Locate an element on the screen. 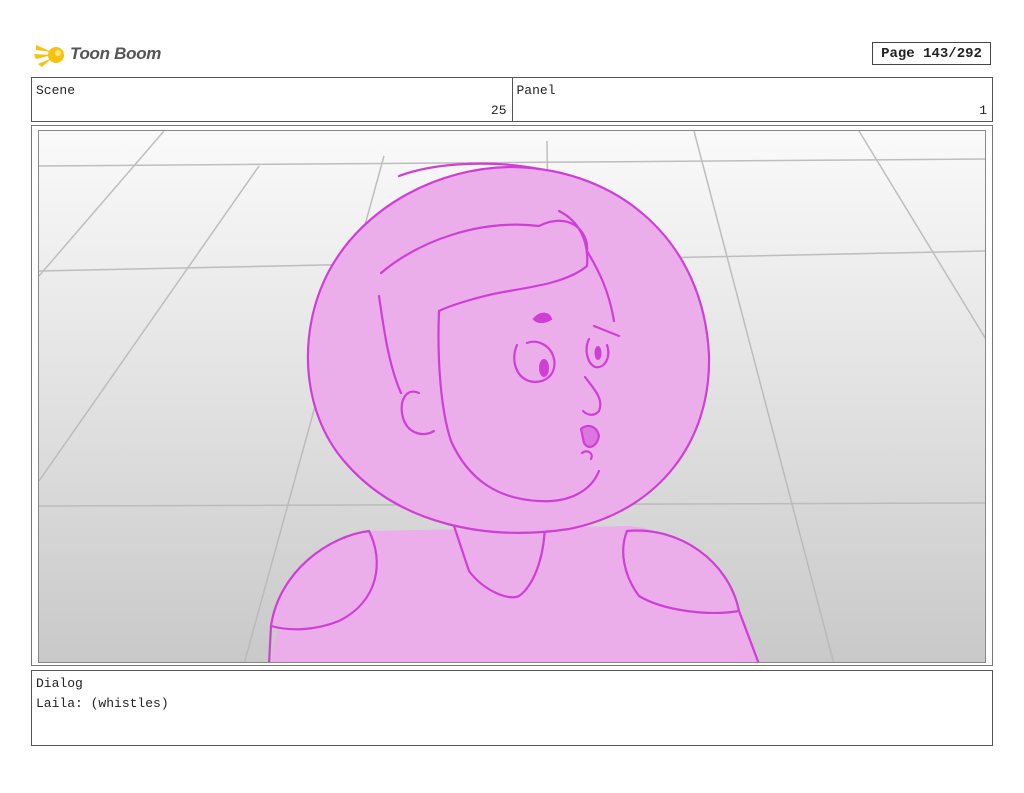 The height and width of the screenshot is (793, 1024). logo-text: Toon Boom is located at coordinates (116, 53).